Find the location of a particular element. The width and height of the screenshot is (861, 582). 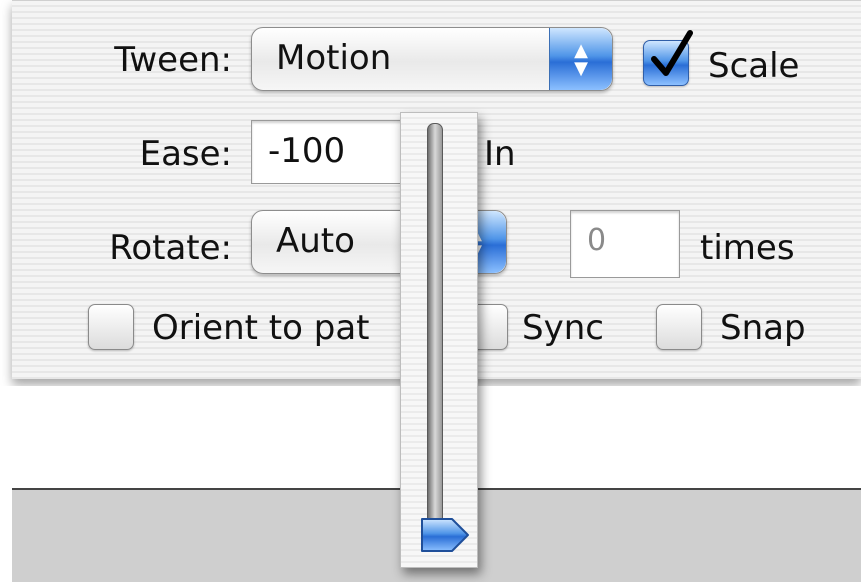

tween-value: Motion is located at coordinates (334, 58).